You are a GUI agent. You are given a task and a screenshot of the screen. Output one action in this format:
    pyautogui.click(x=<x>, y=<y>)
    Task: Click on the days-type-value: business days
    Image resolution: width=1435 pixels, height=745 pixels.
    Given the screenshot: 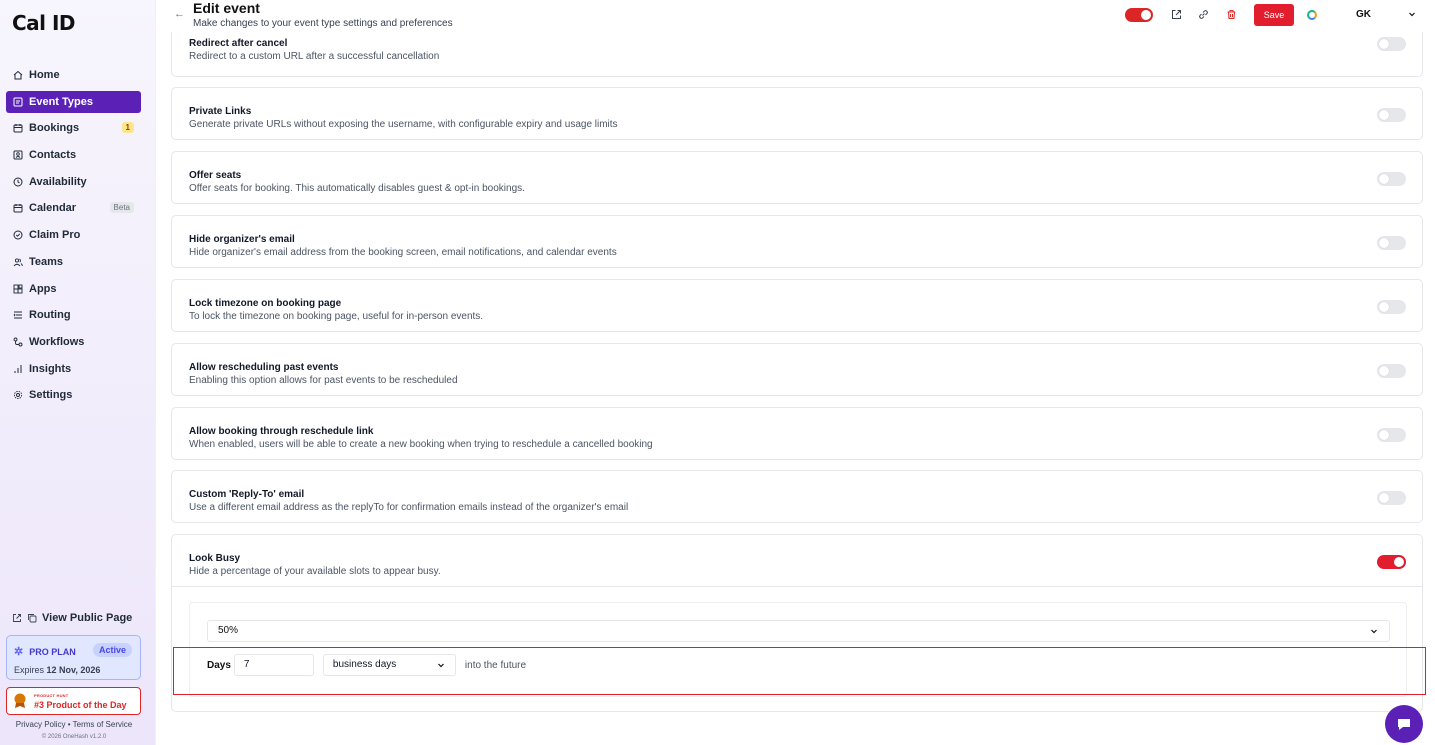 What is the action you would take?
    pyautogui.click(x=364, y=664)
    